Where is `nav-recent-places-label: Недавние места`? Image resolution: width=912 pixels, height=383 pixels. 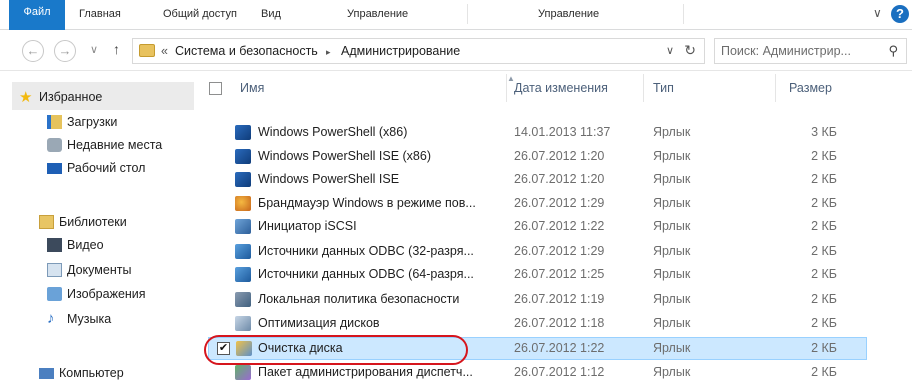
nav-recent-places-label: Недавние места is located at coordinates (115, 145).